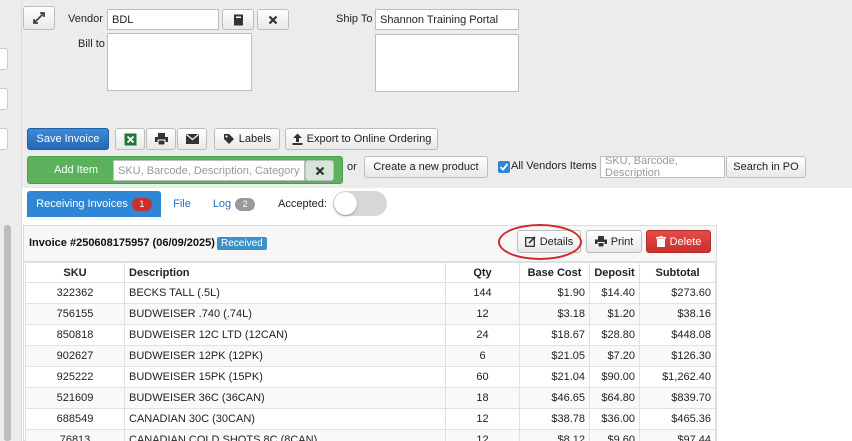 The image size is (852, 441). I want to click on print-button, so click(161, 139).